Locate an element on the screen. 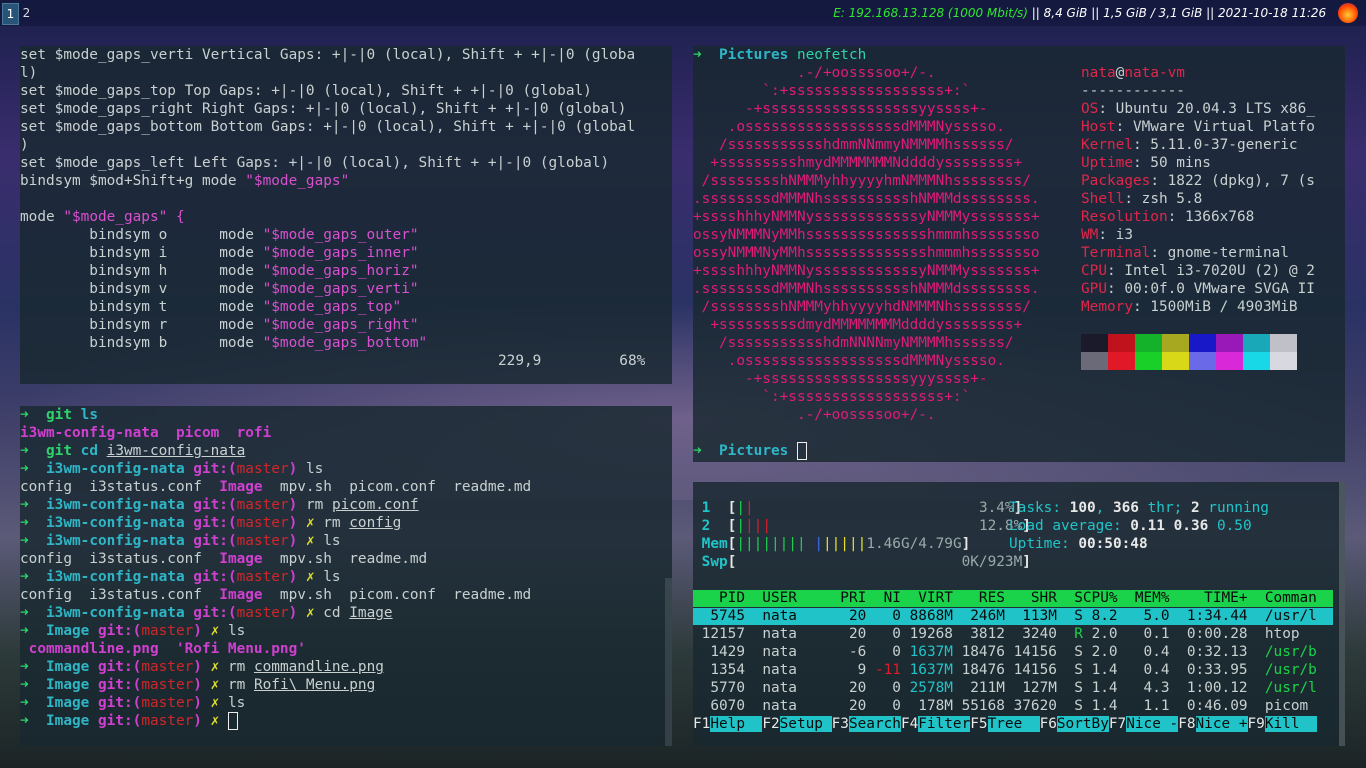 Image resolution: width=1366 pixels, height=768 pixels. neofetch-prompt-2: ➜ Pictures is located at coordinates (750, 451).